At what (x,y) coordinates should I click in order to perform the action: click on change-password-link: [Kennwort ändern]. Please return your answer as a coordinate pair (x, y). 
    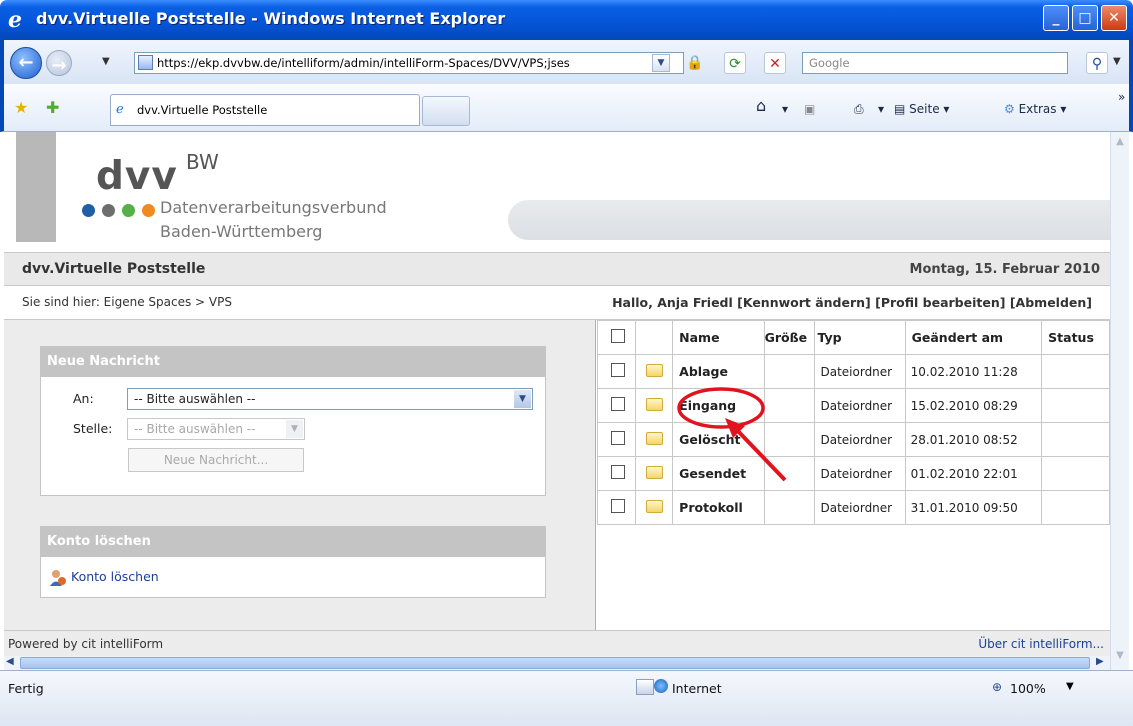
    Looking at the image, I should click on (804, 302).